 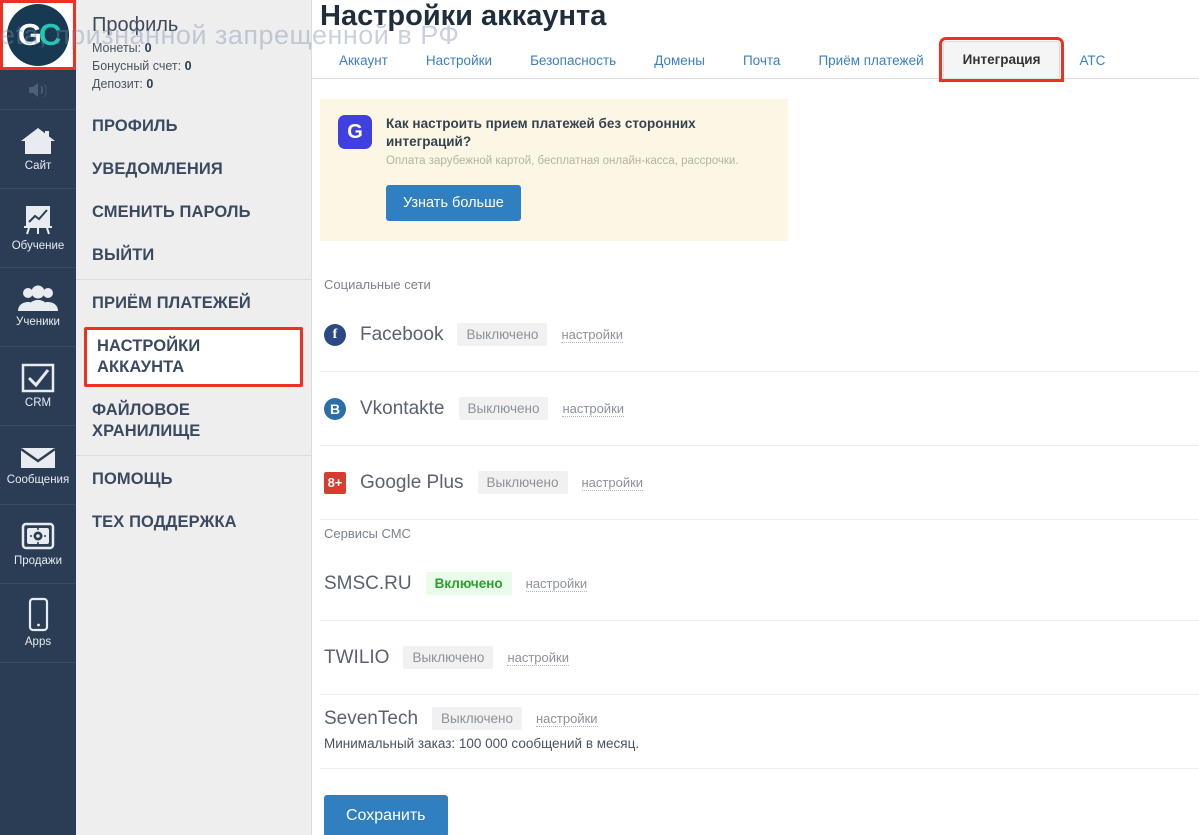 What do you see at coordinates (759, 483) in the screenshot?
I see `integration-row-google-plus: 8+ Google Plus Выключено настройки` at bounding box center [759, 483].